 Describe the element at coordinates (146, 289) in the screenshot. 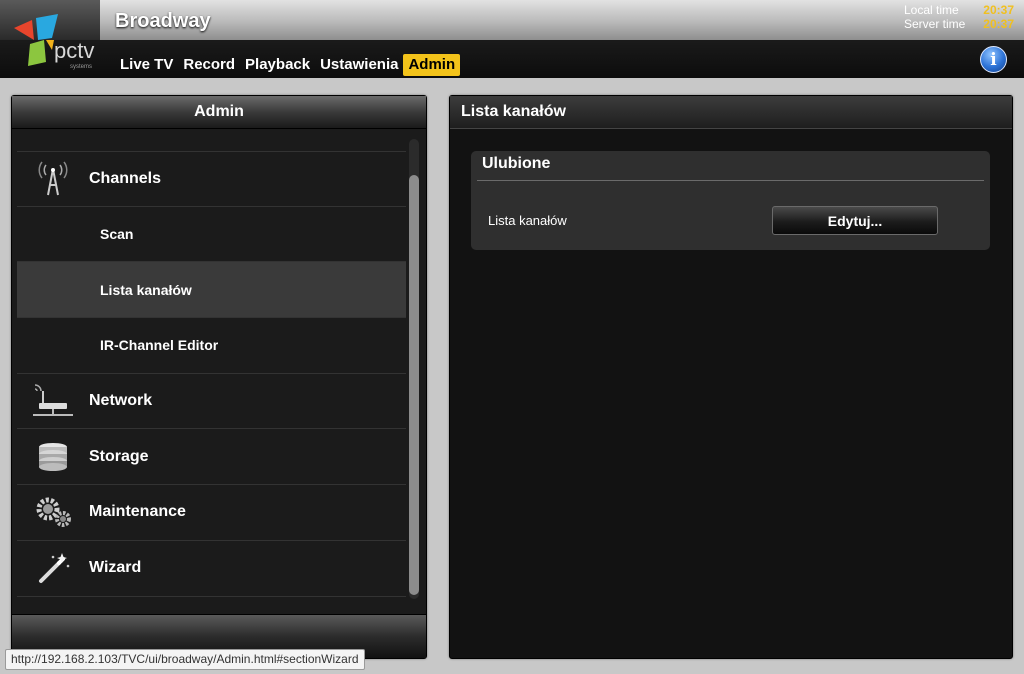

I see `menu-item-label: Lista kanałów` at that location.